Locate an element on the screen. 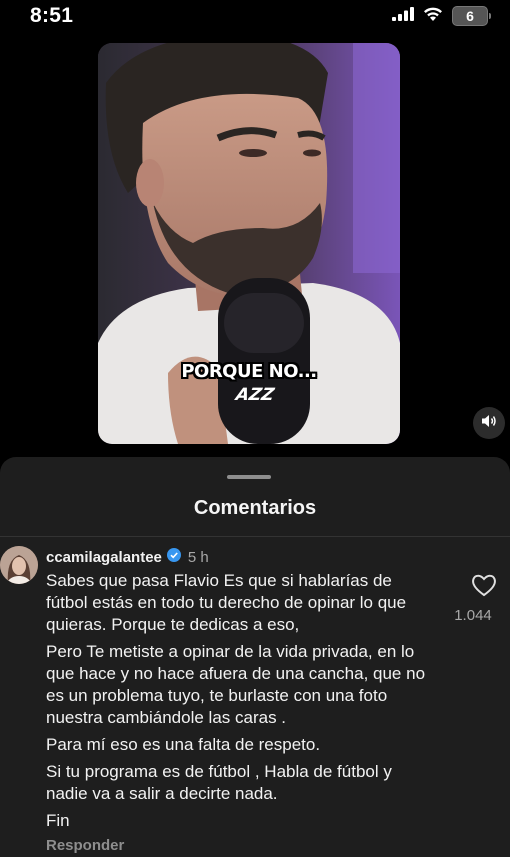 This screenshot has width=510, height=857. mic-logo: AZZ is located at coordinates (255, 395).